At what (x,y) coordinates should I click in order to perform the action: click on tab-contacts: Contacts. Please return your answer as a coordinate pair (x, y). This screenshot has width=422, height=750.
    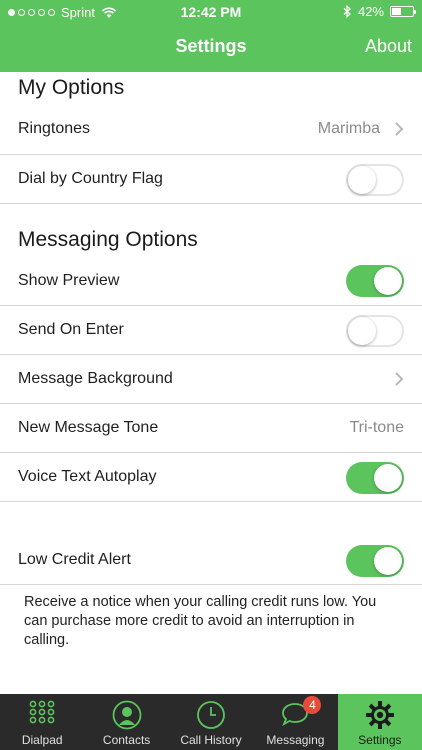
    Looking at the image, I should click on (126, 722).